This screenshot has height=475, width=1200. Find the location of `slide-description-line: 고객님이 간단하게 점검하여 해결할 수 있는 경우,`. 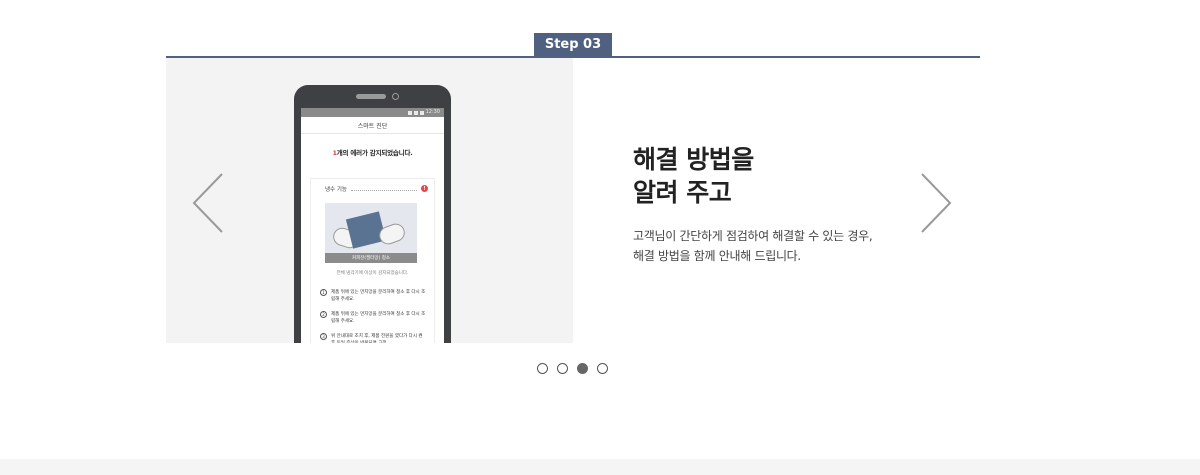

slide-description-line: 고객님이 간단하게 점검하여 해결할 수 있는 경우, is located at coordinates (753, 236).